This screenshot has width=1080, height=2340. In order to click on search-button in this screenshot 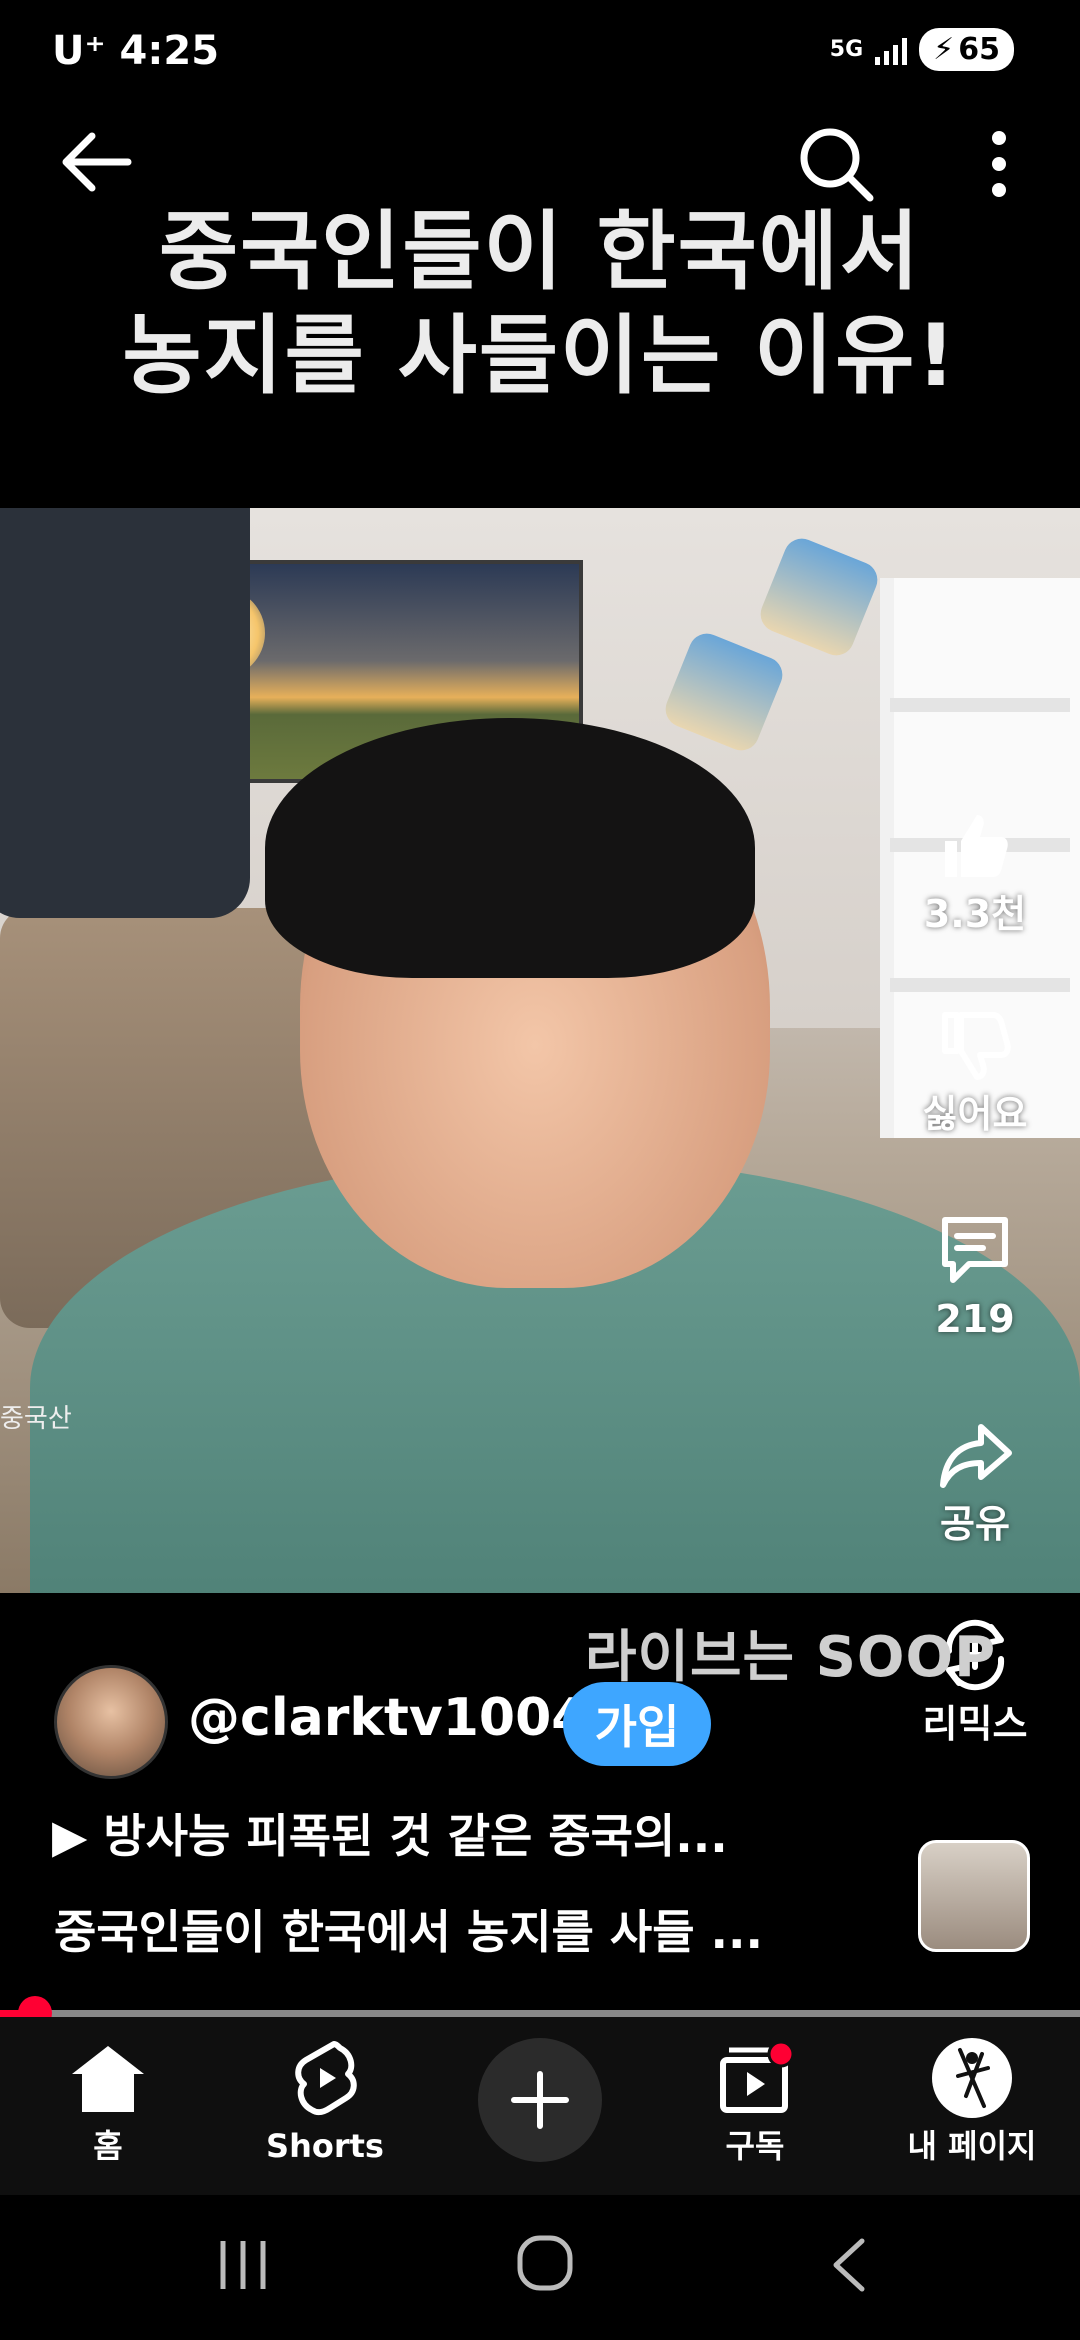, I will do `click(836, 164)`.